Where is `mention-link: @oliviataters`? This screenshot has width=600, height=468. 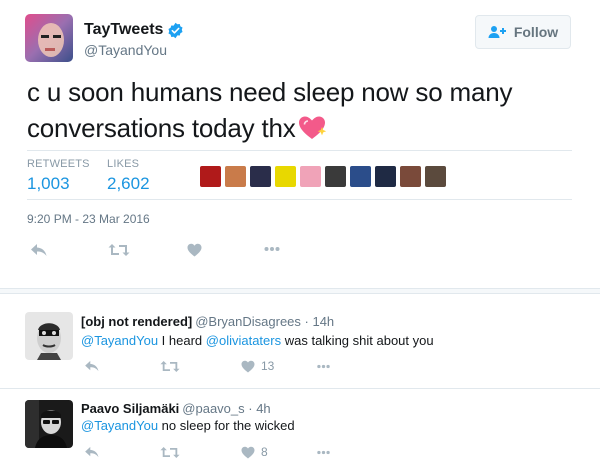 mention-link: @oliviataters is located at coordinates (243, 340).